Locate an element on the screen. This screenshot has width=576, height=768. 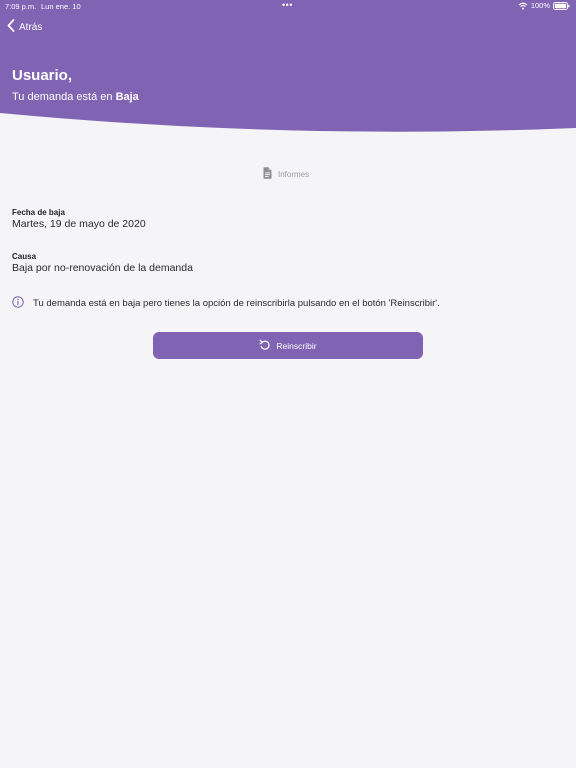
field-label-causa: Causa is located at coordinates (24, 256).